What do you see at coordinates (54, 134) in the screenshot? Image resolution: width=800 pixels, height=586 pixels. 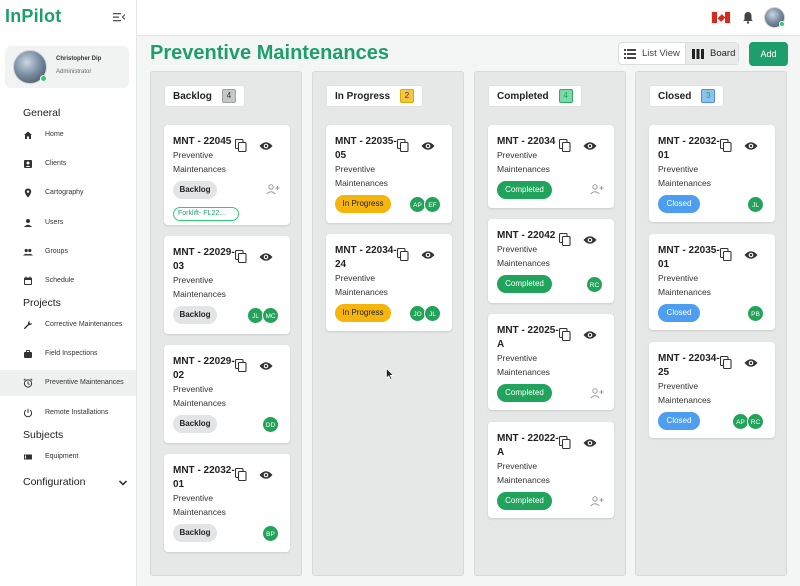 I see `sidebar-item-label: Home` at bounding box center [54, 134].